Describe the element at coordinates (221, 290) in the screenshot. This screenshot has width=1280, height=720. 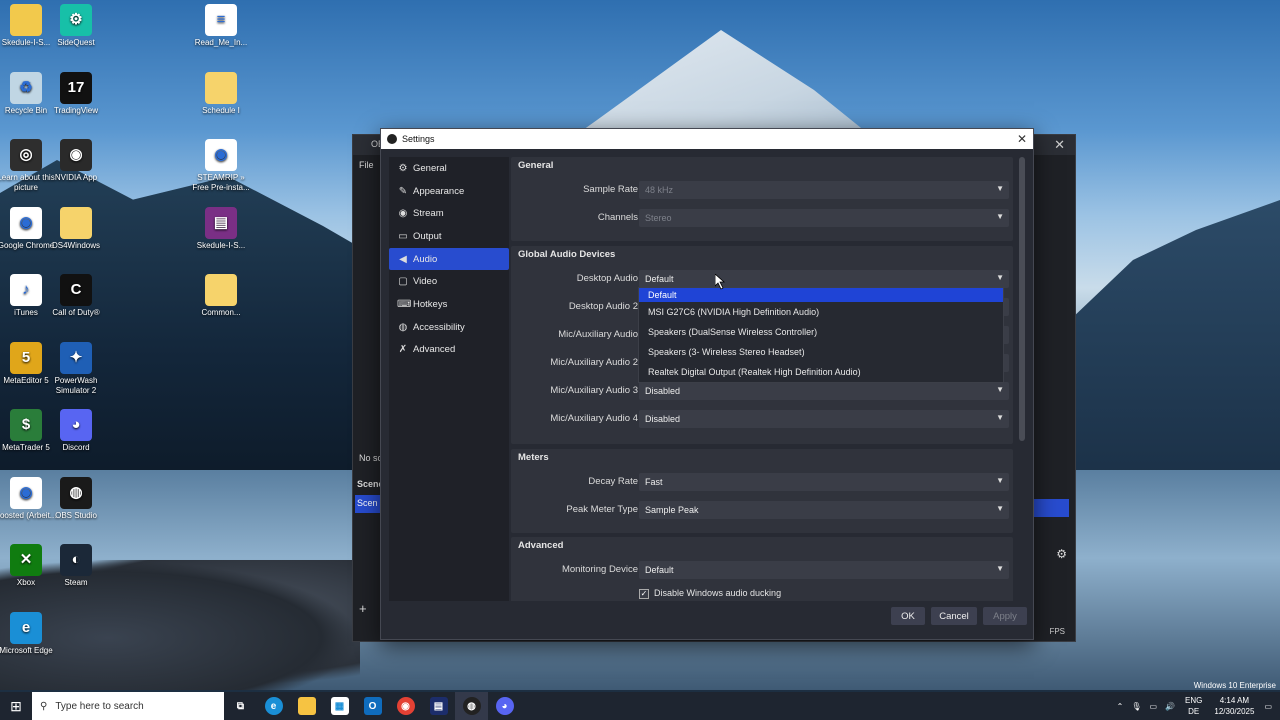
I see `folder-icon` at that location.